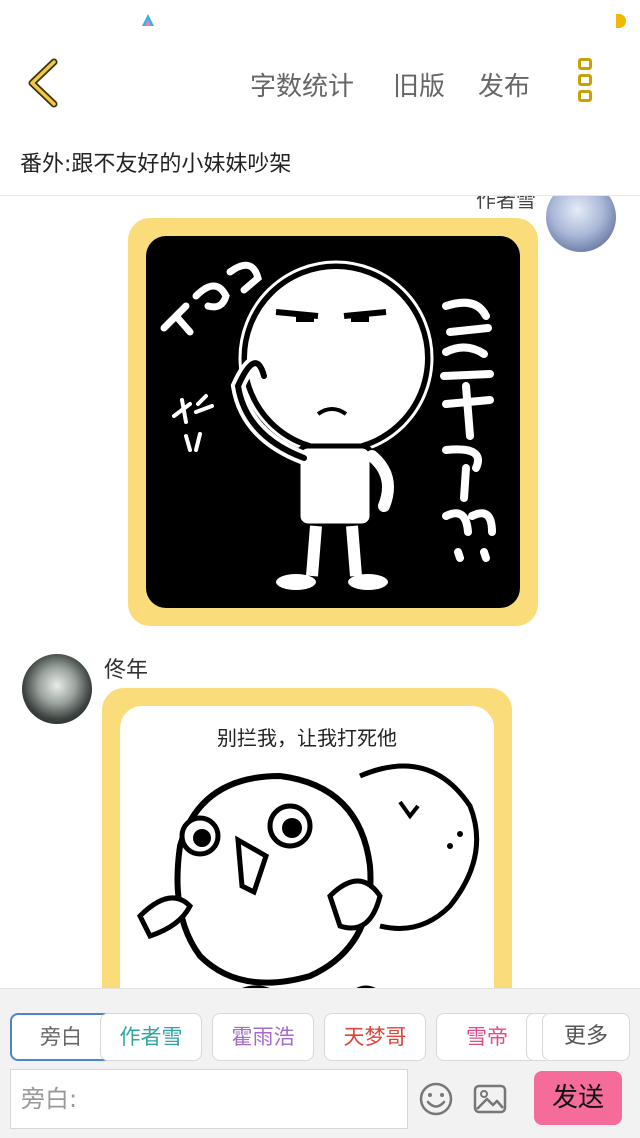 This screenshot has height=1138, width=640. I want to click on battery-icon, so click(621, 21).